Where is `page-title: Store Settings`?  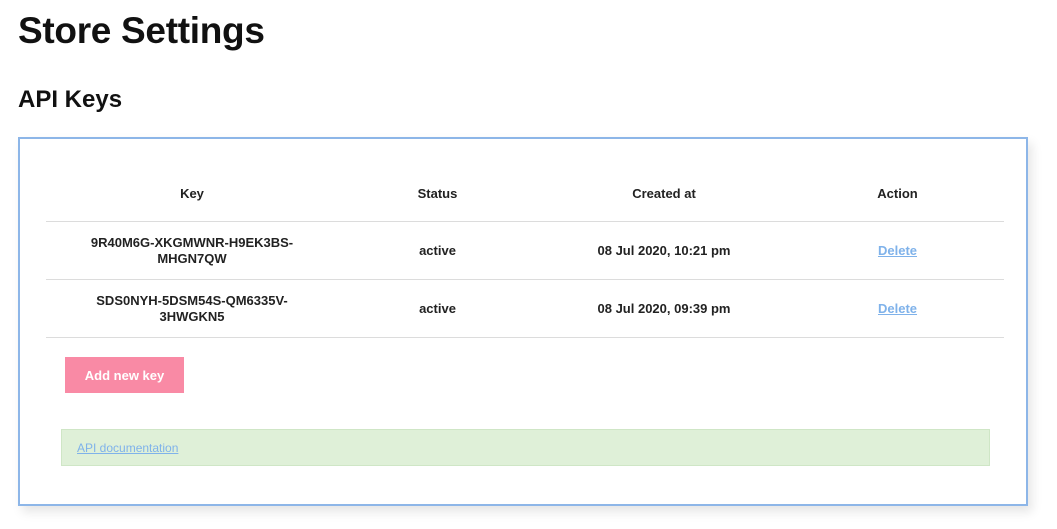 page-title: Store Settings is located at coordinates (141, 30).